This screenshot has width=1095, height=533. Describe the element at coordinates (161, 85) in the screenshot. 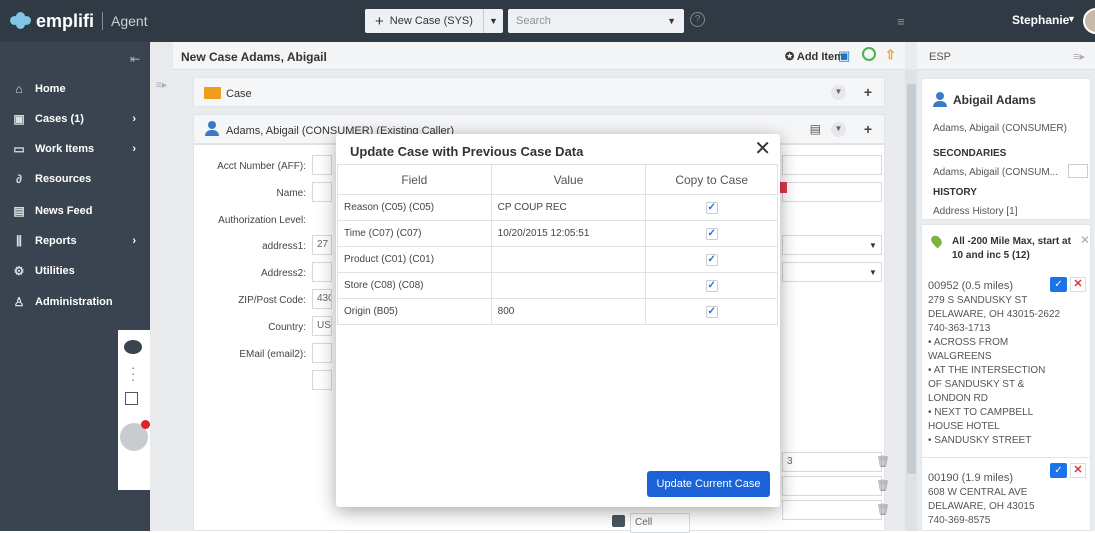

I see `expand-panel-icon: ≡▸` at that location.